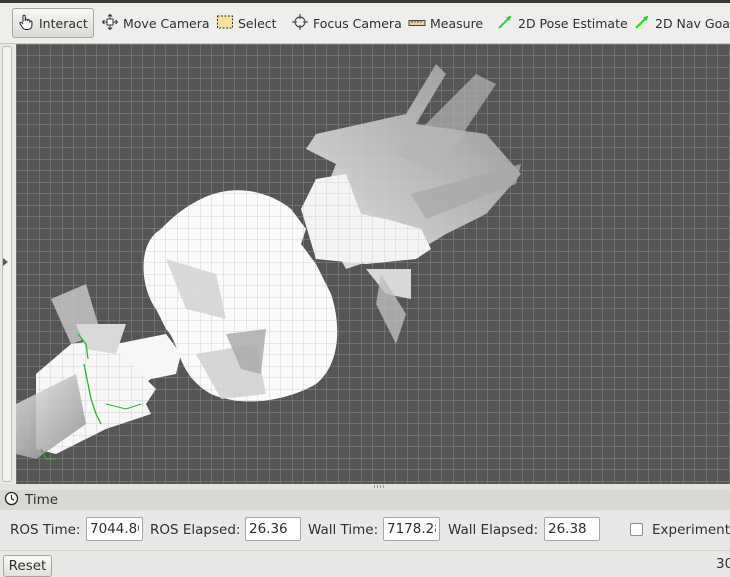  I want to click on tool-move-camera: Move Camera, so click(153, 23).